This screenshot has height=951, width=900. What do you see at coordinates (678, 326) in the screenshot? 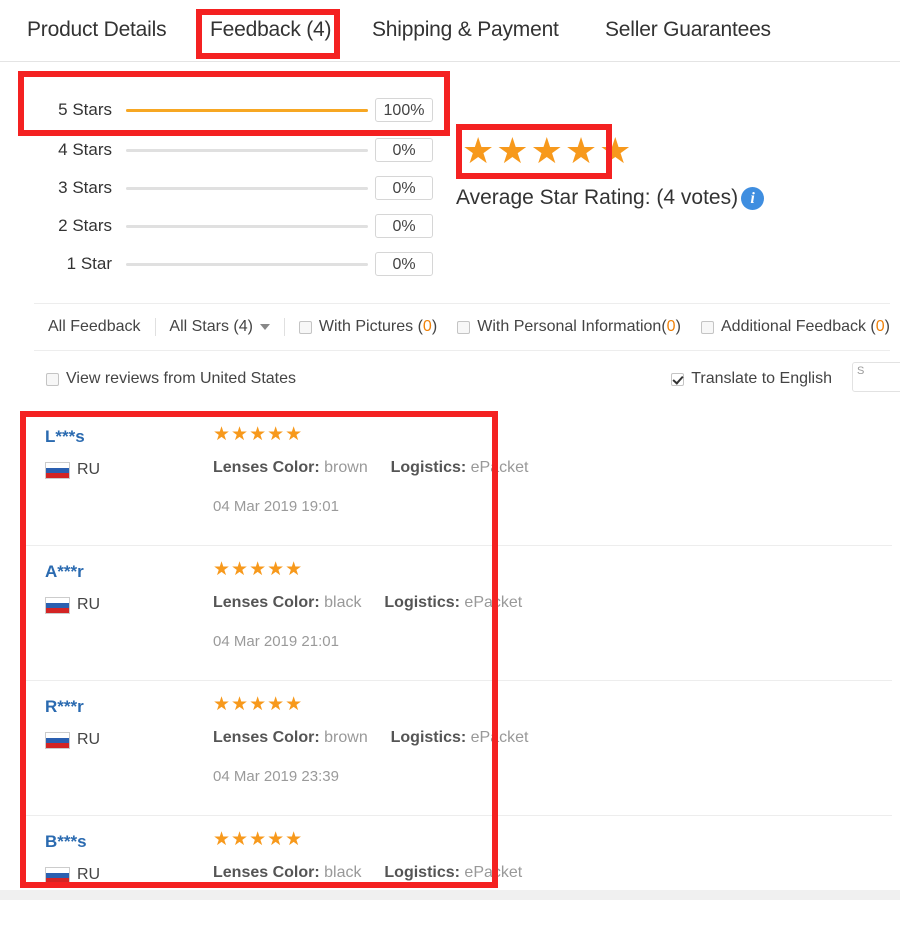
I see `filter-with-personal-tail: )` at bounding box center [678, 326].